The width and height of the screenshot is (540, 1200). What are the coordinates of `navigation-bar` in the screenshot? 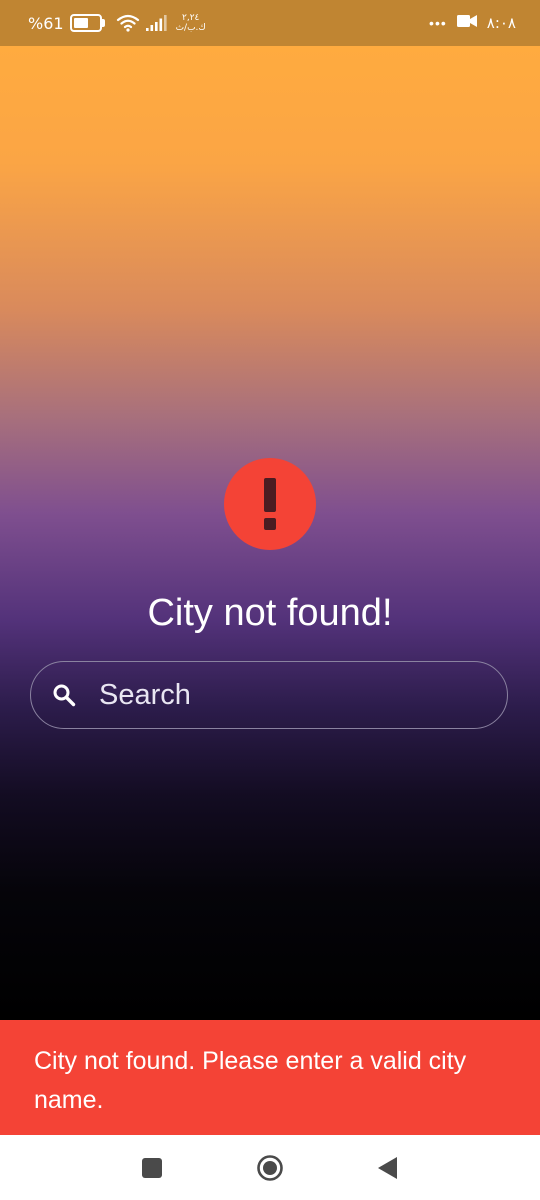 It's located at (270, 1167).